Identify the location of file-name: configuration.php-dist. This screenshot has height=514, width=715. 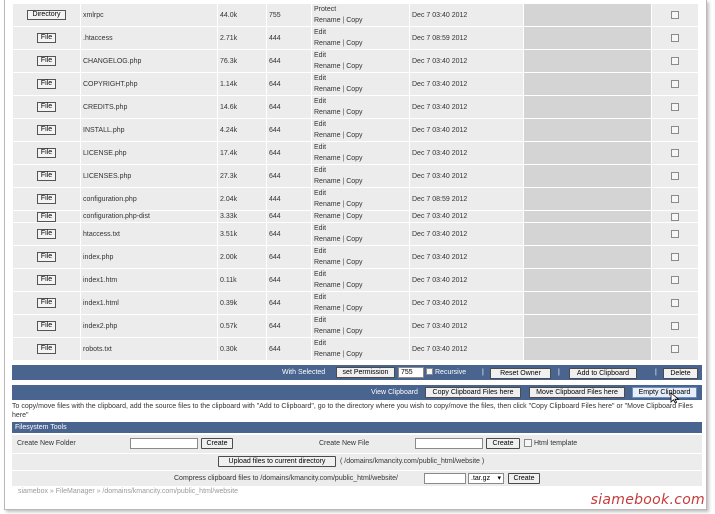
(149, 216).